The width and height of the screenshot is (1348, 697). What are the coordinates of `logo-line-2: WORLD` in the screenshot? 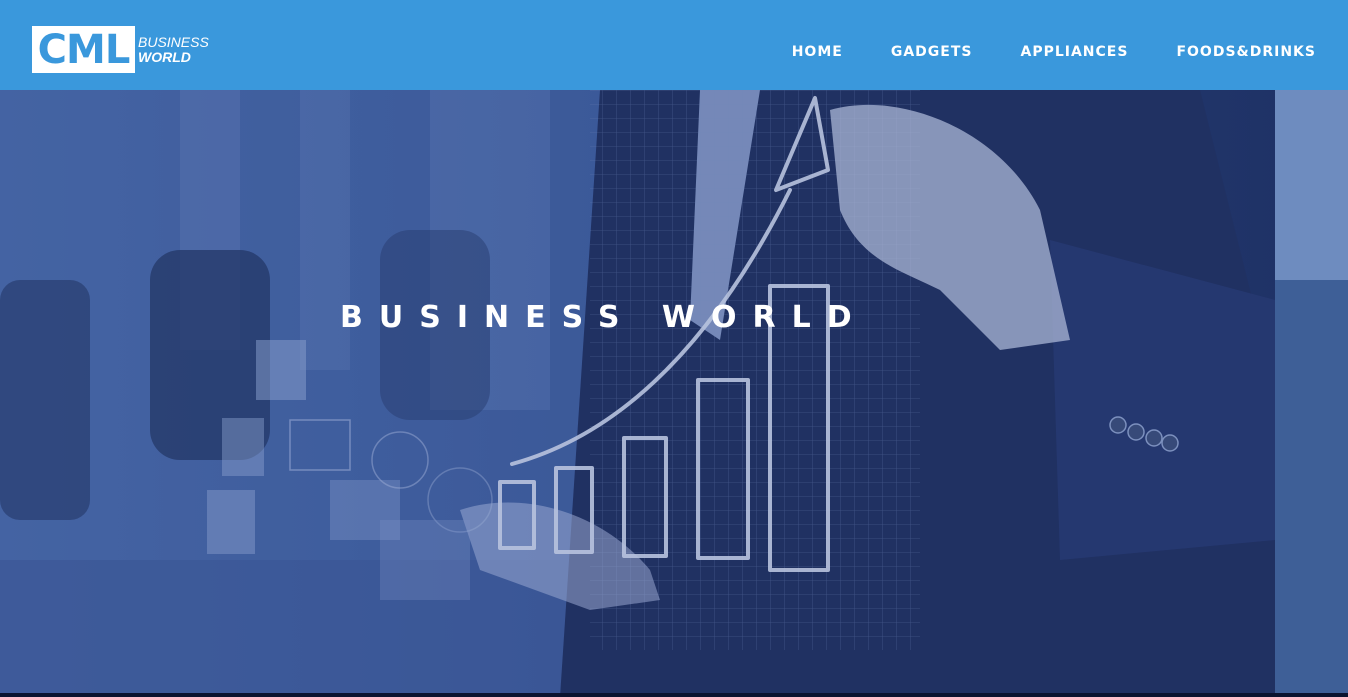 It's located at (164, 56).